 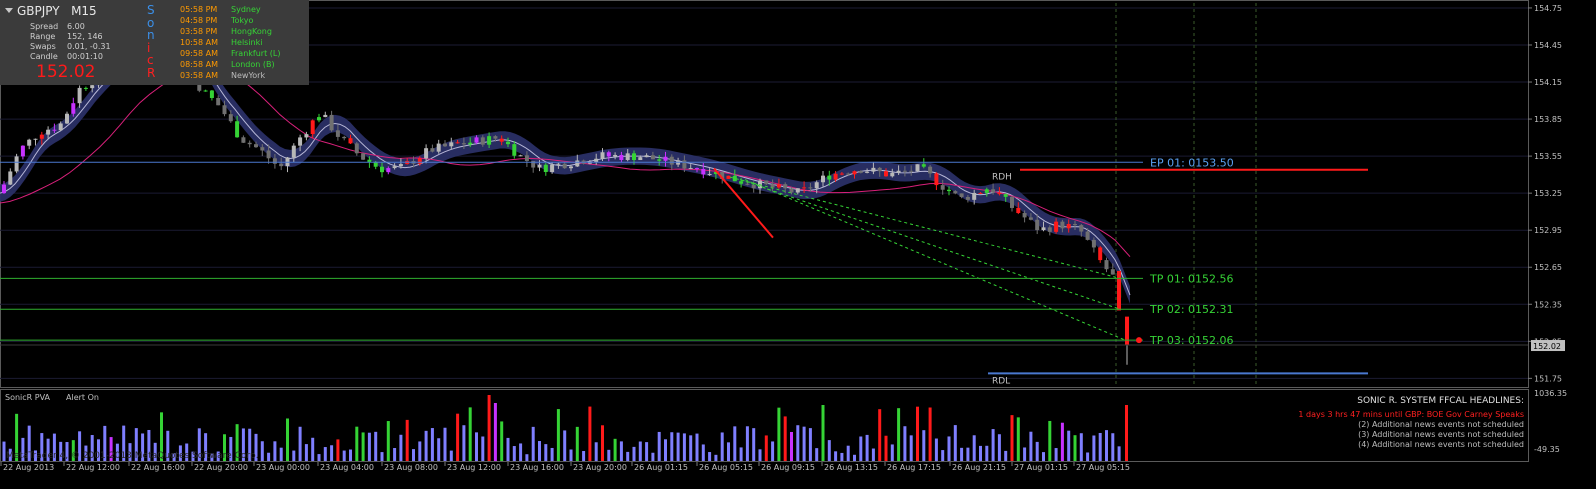 What do you see at coordinates (1548, 119) in the screenshot?
I see `price-tick-label: 153.85` at bounding box center [1548, 119].